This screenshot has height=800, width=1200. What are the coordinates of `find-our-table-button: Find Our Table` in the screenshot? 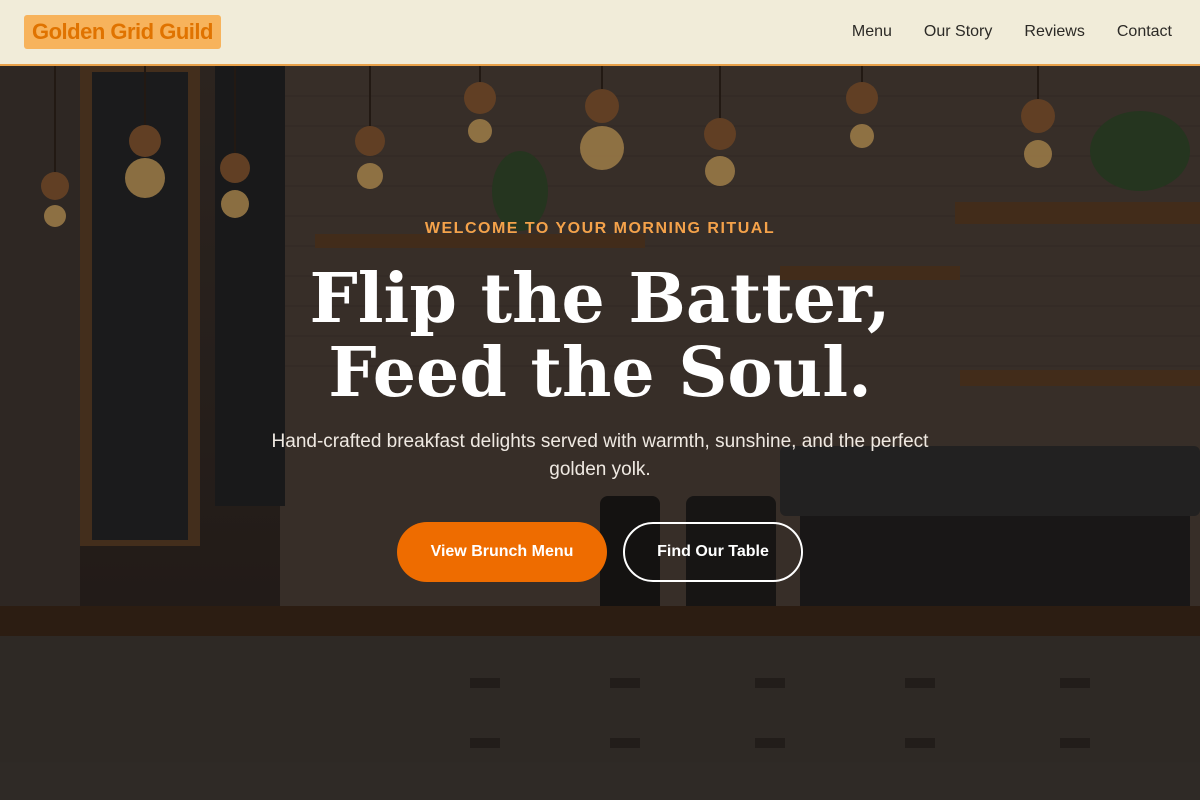 It's located at (713, 552).